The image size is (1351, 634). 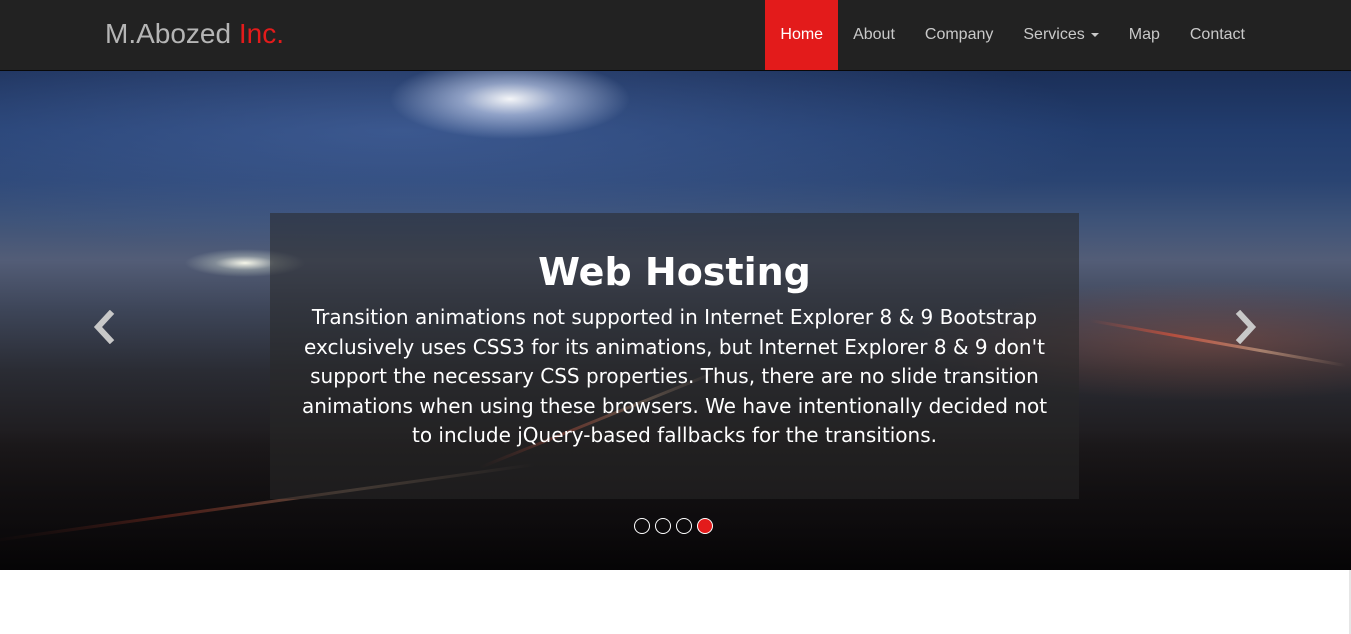 What do you see at coordinates (1218, 343) in the screenshot?
I see `light-streak` at bounding box center [1218, 343].